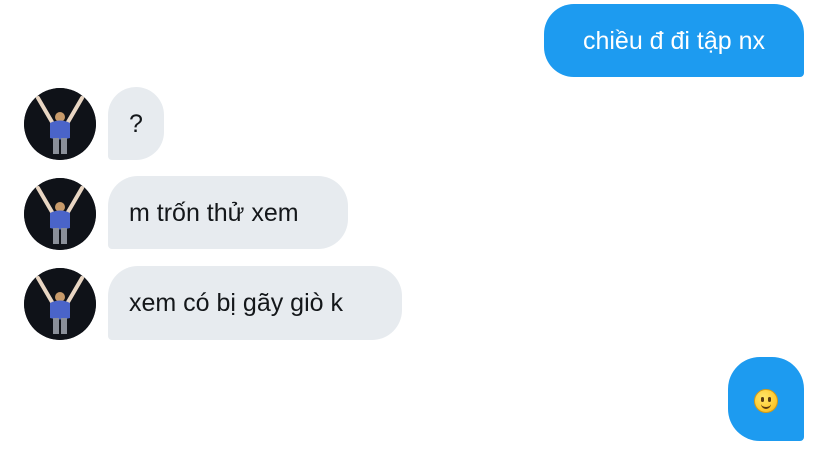  What do you see at coordinates (236, 303) in the screenshot?
I see `message-text: xem có bị gãy giò k` at bounding box center [236, 303].